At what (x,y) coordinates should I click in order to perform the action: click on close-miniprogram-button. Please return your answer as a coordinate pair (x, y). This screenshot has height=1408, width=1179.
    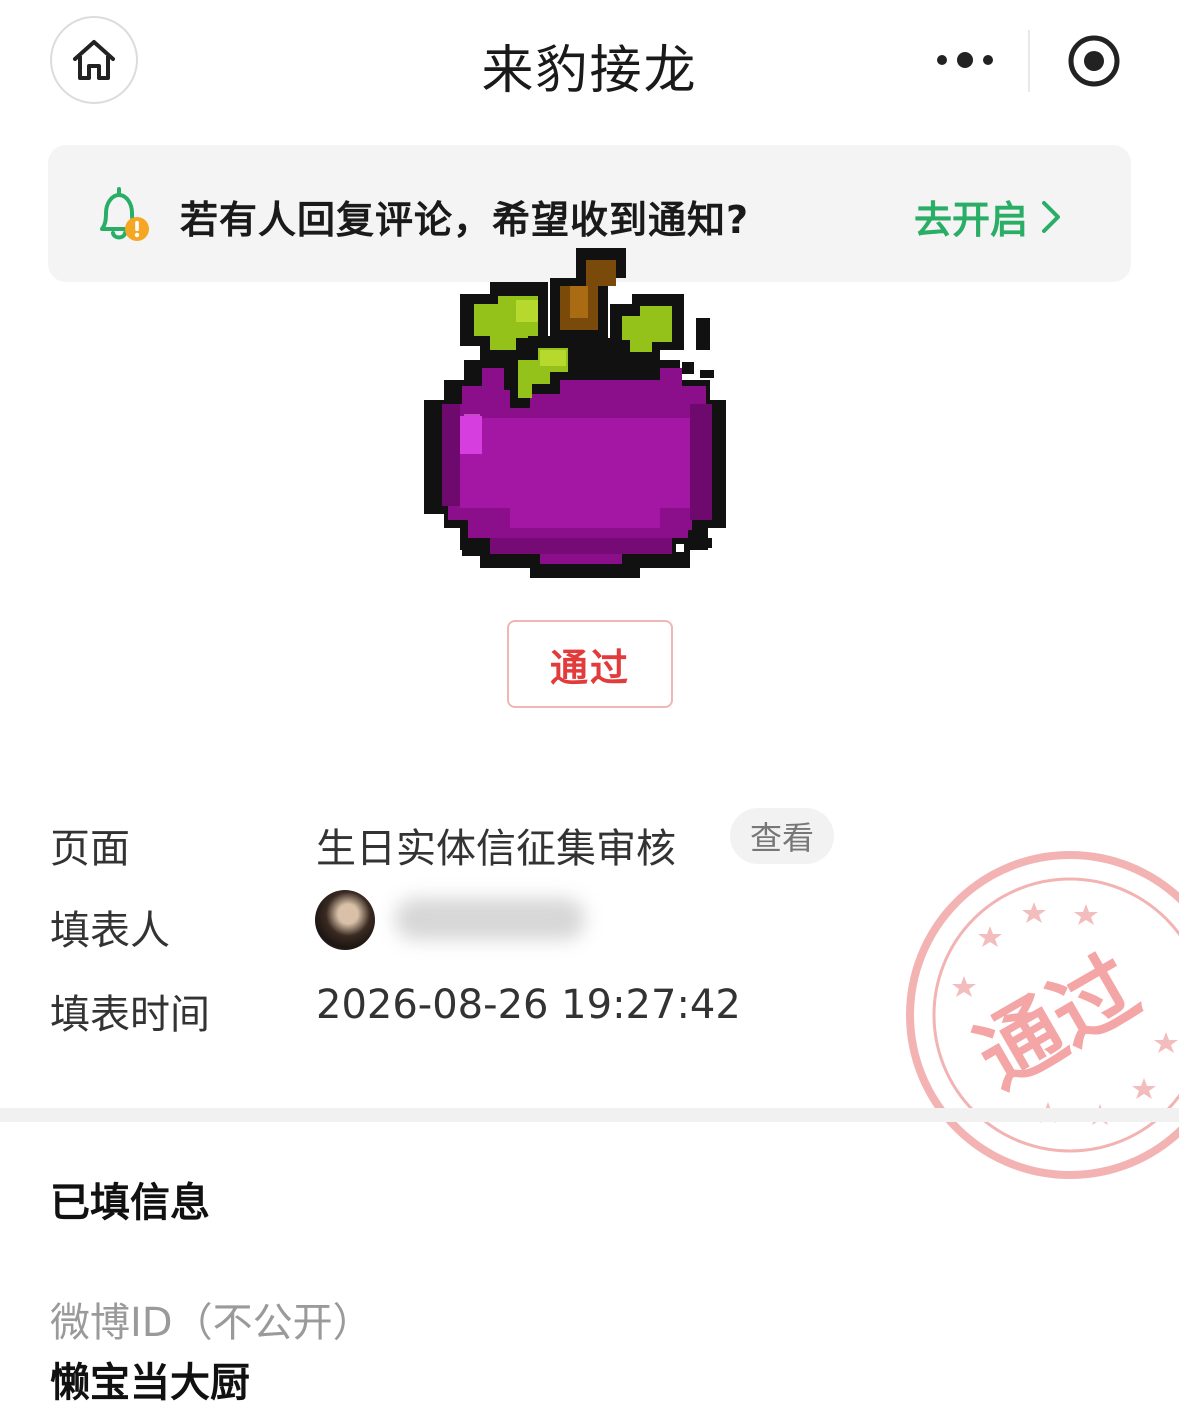
    Looking at the image, I should click on (1094, 61).